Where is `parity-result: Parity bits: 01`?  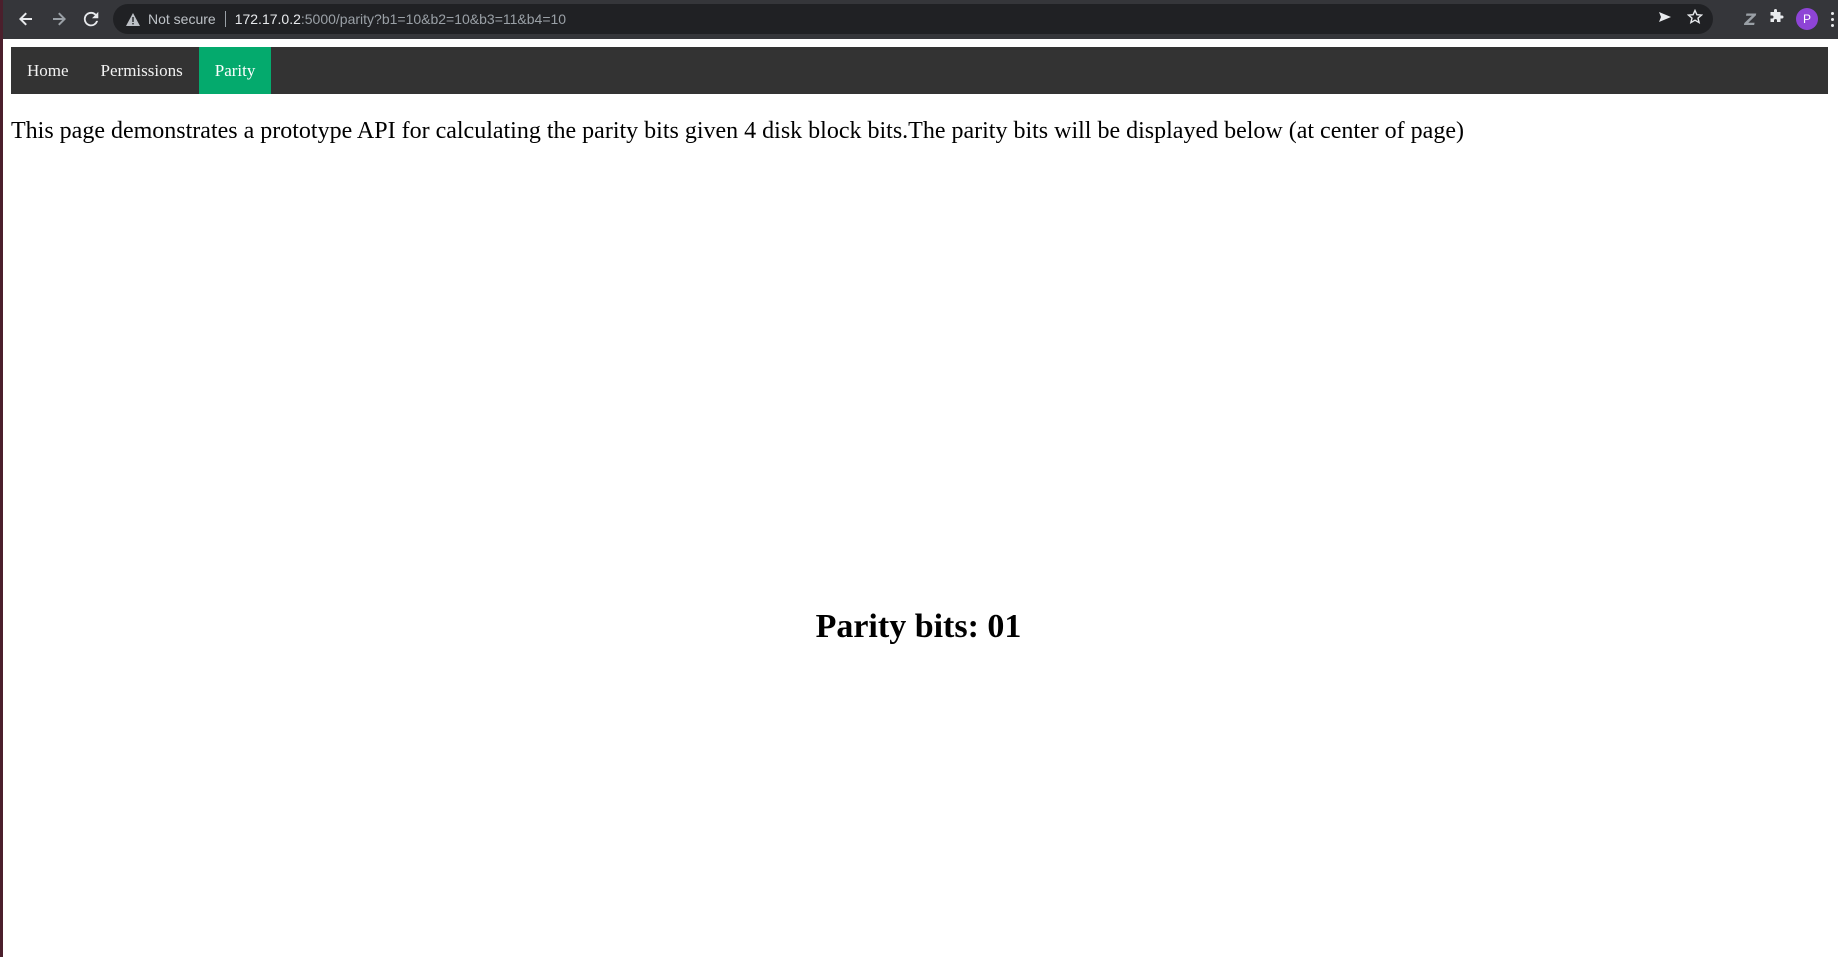
parity-result: Parity bits: 01 is located at coordinates (919, 627).